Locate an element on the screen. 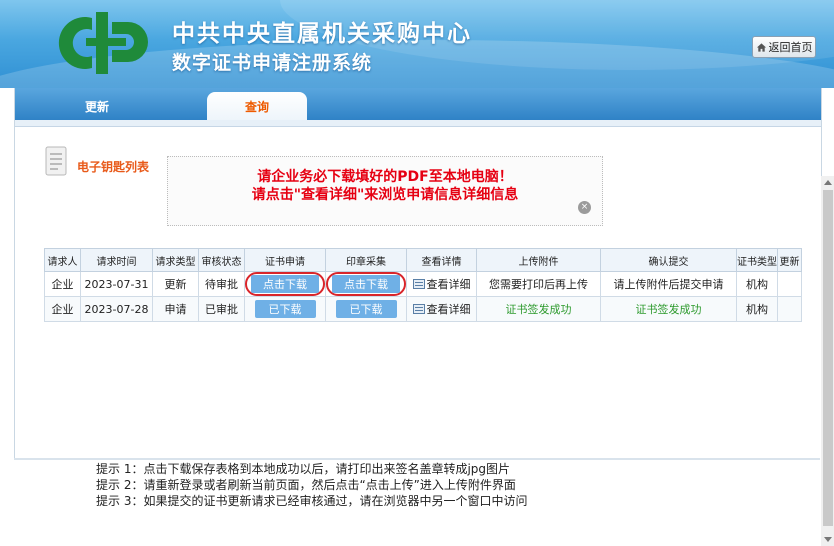 The width and height of the screenshot is (834, 546). col-header: 请求人 is located at coordinates (62, 260).